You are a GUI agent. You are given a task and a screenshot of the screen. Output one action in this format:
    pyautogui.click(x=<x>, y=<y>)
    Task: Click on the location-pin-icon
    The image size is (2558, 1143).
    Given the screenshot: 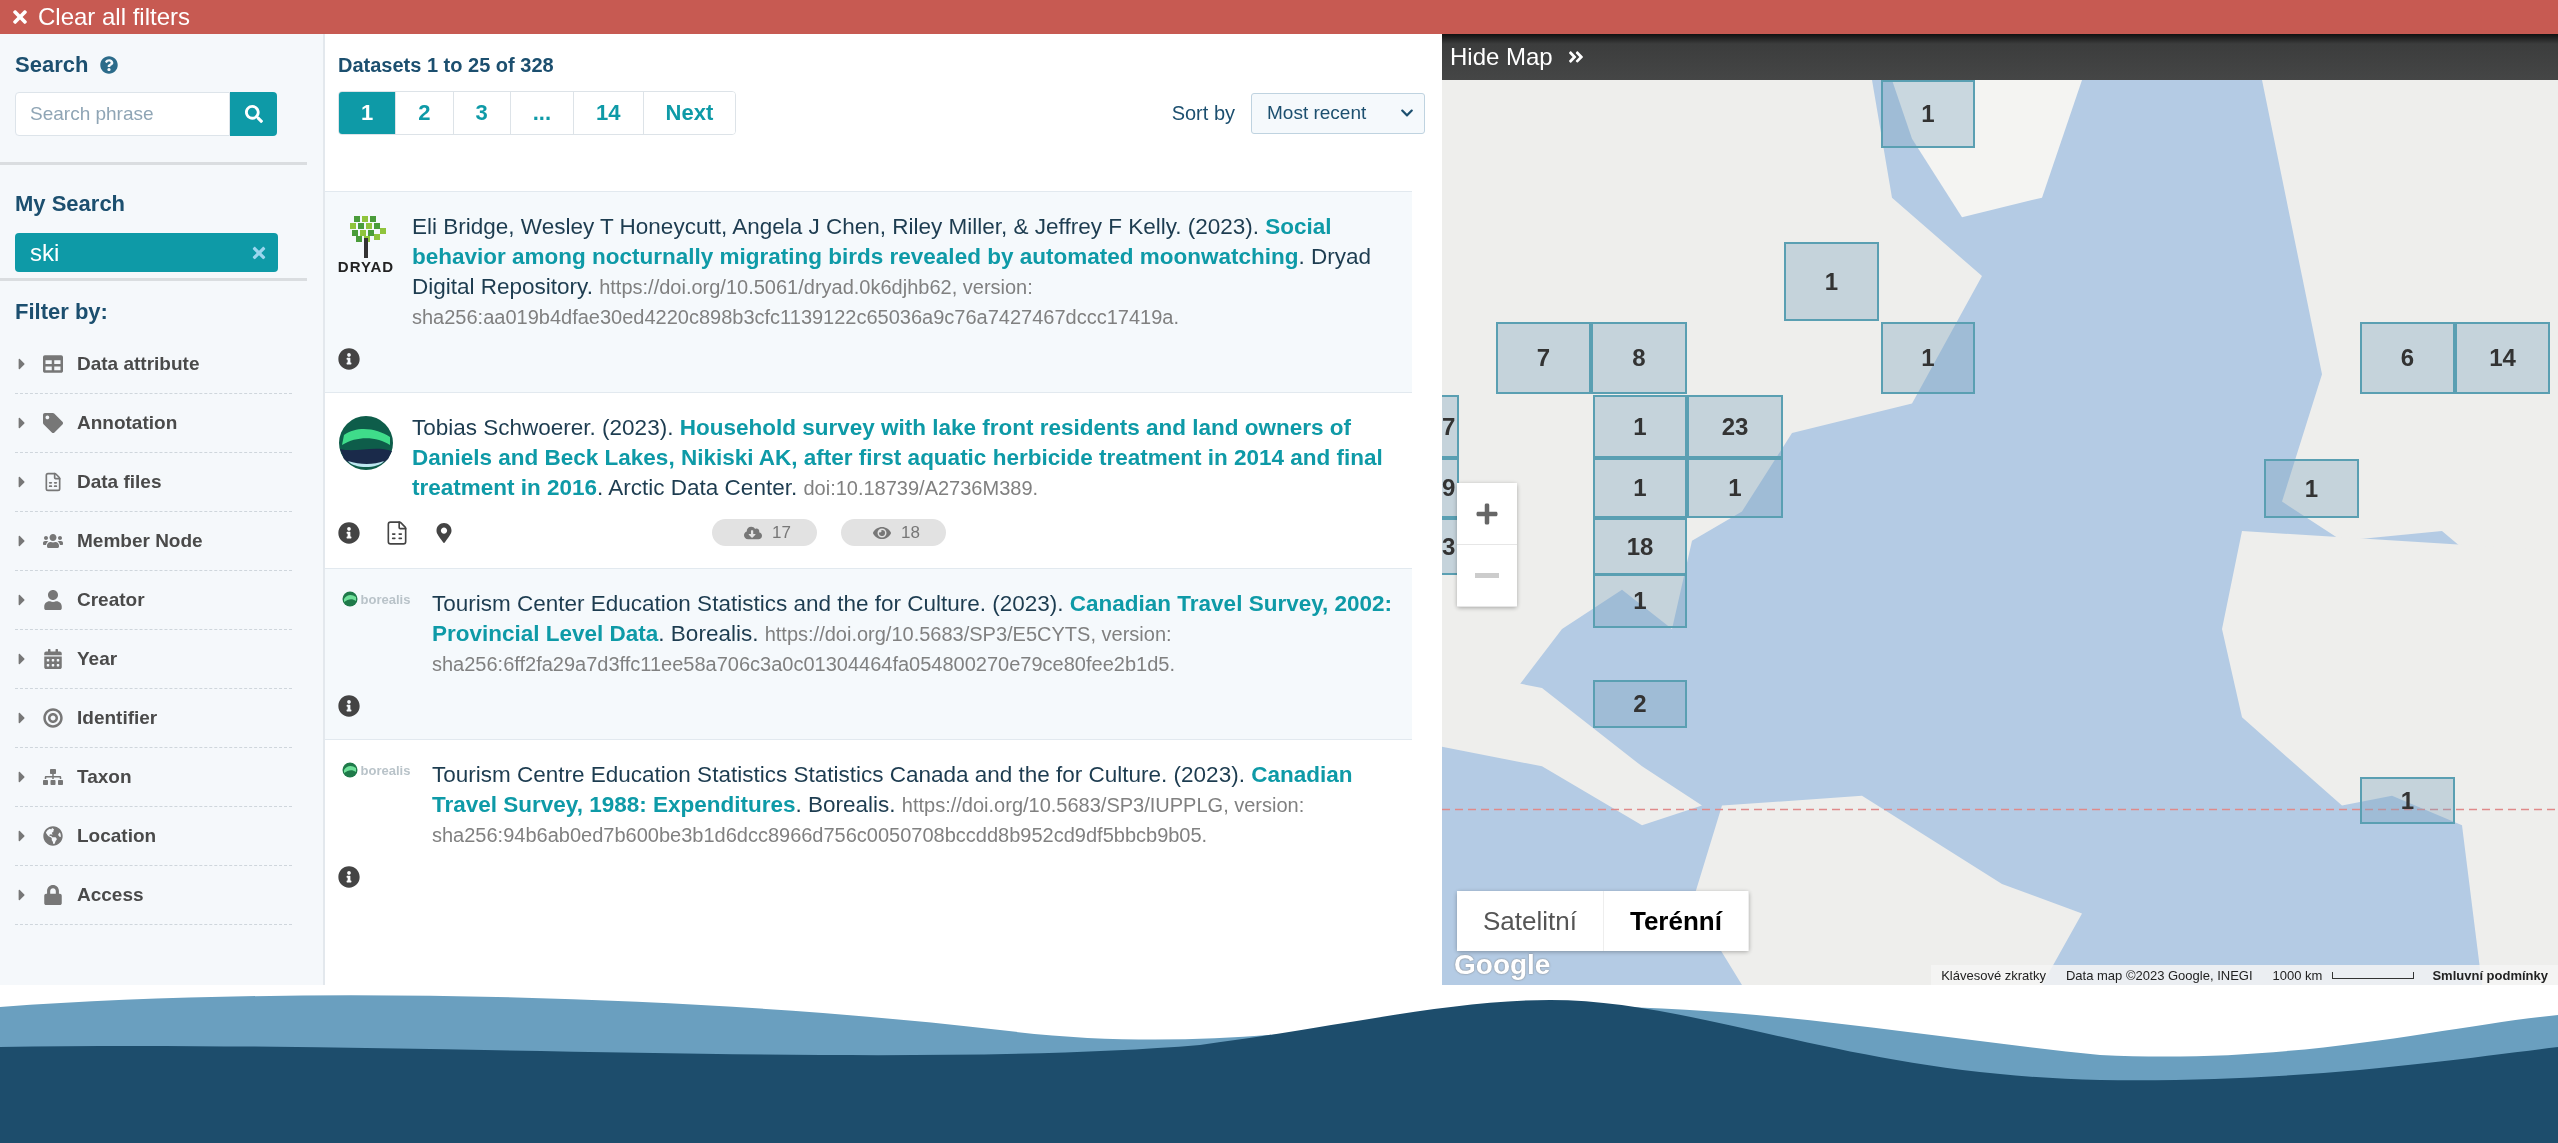 What is the action you would take?
    pyautogui.click(x=444, y=532)
    